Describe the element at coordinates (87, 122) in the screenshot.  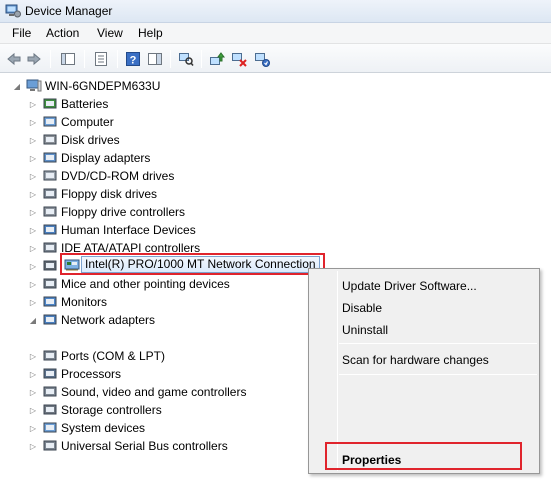
I see `tree-category-label: Computer` at that location.